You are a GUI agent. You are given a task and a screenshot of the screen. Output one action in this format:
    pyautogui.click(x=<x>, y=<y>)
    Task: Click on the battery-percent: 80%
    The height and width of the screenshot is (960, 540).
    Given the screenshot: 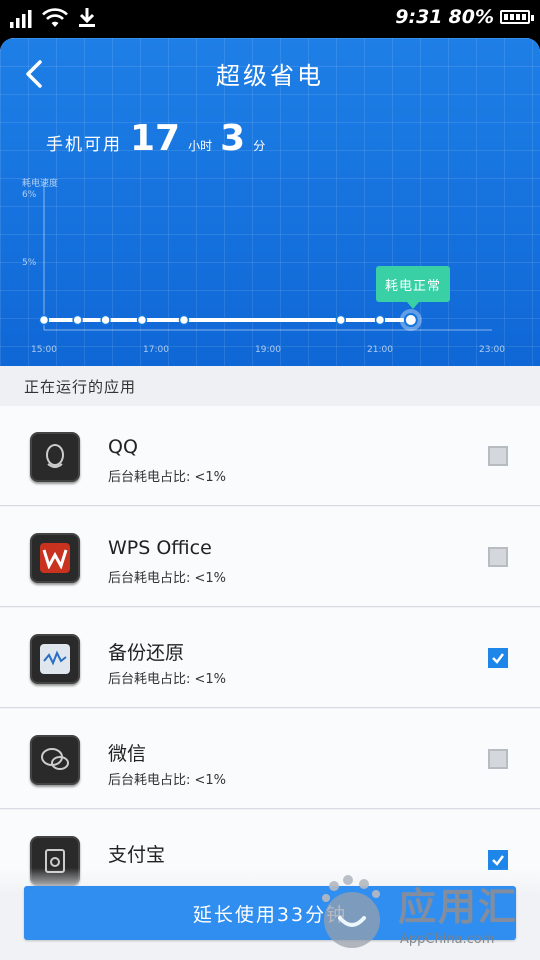 What is the action you would take?
    pyautogui.click(x=471, y=17)
    